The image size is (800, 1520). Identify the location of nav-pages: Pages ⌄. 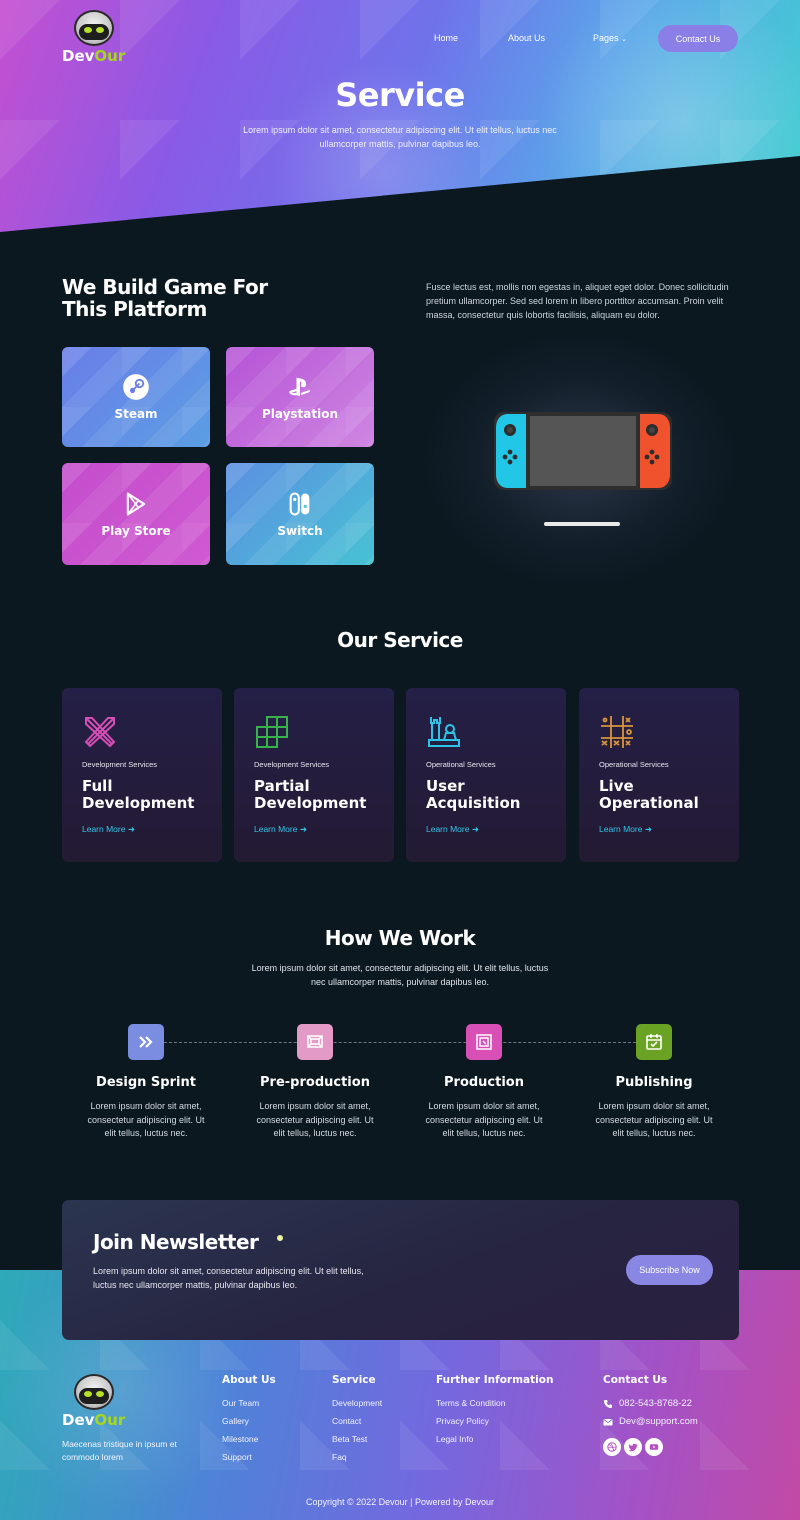
(610, 38).